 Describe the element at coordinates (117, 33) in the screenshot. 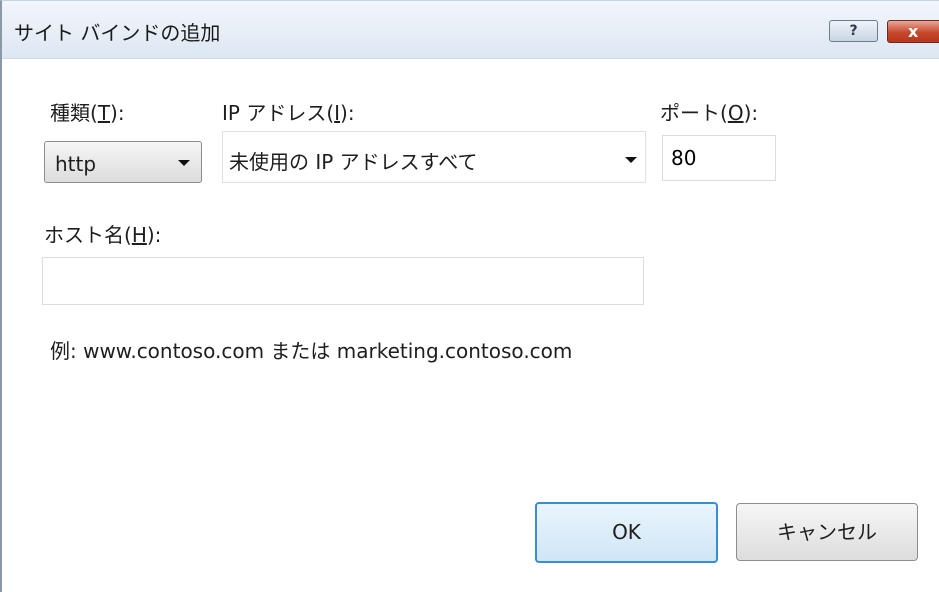

I see `dialog-title: サイト バインドの追加` at that location.